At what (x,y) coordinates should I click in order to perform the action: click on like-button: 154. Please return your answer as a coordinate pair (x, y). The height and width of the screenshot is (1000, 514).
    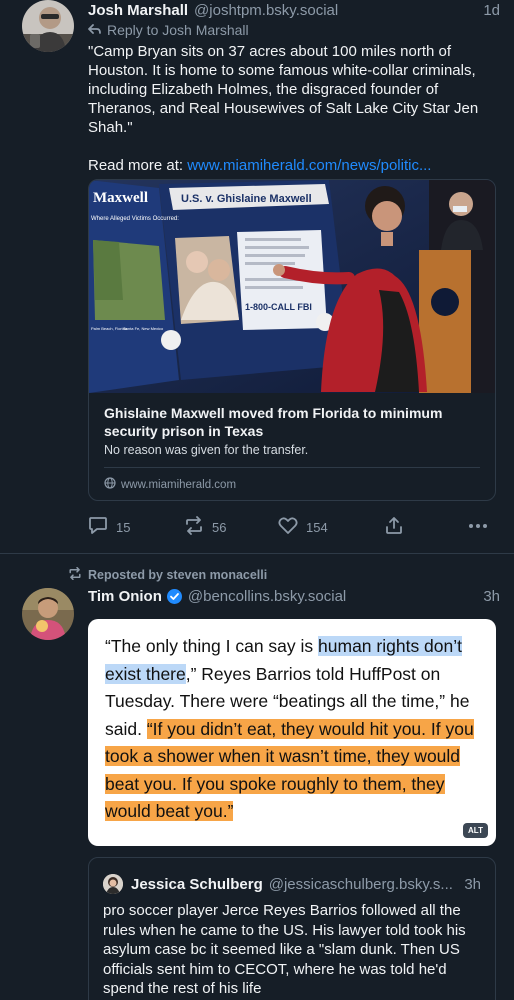
    Looking at the image, I should click on (303, 527).